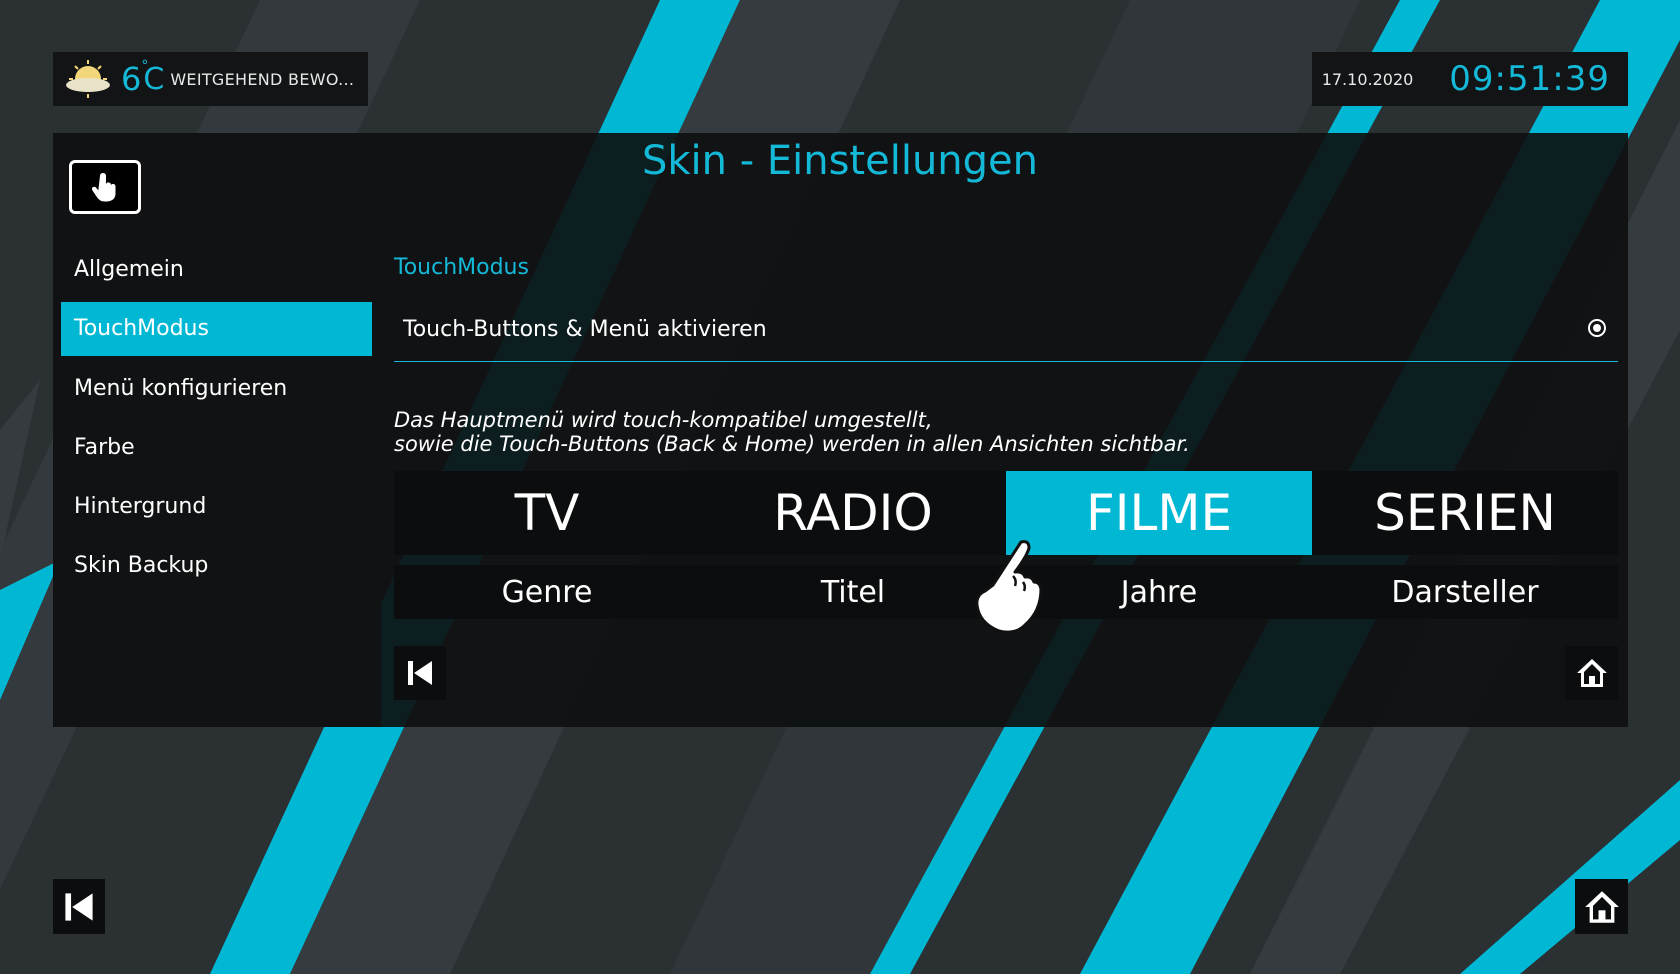 This screenshot has width=1680, height=974. I want to click on pointing-hand-icon, so click(1009, 587).